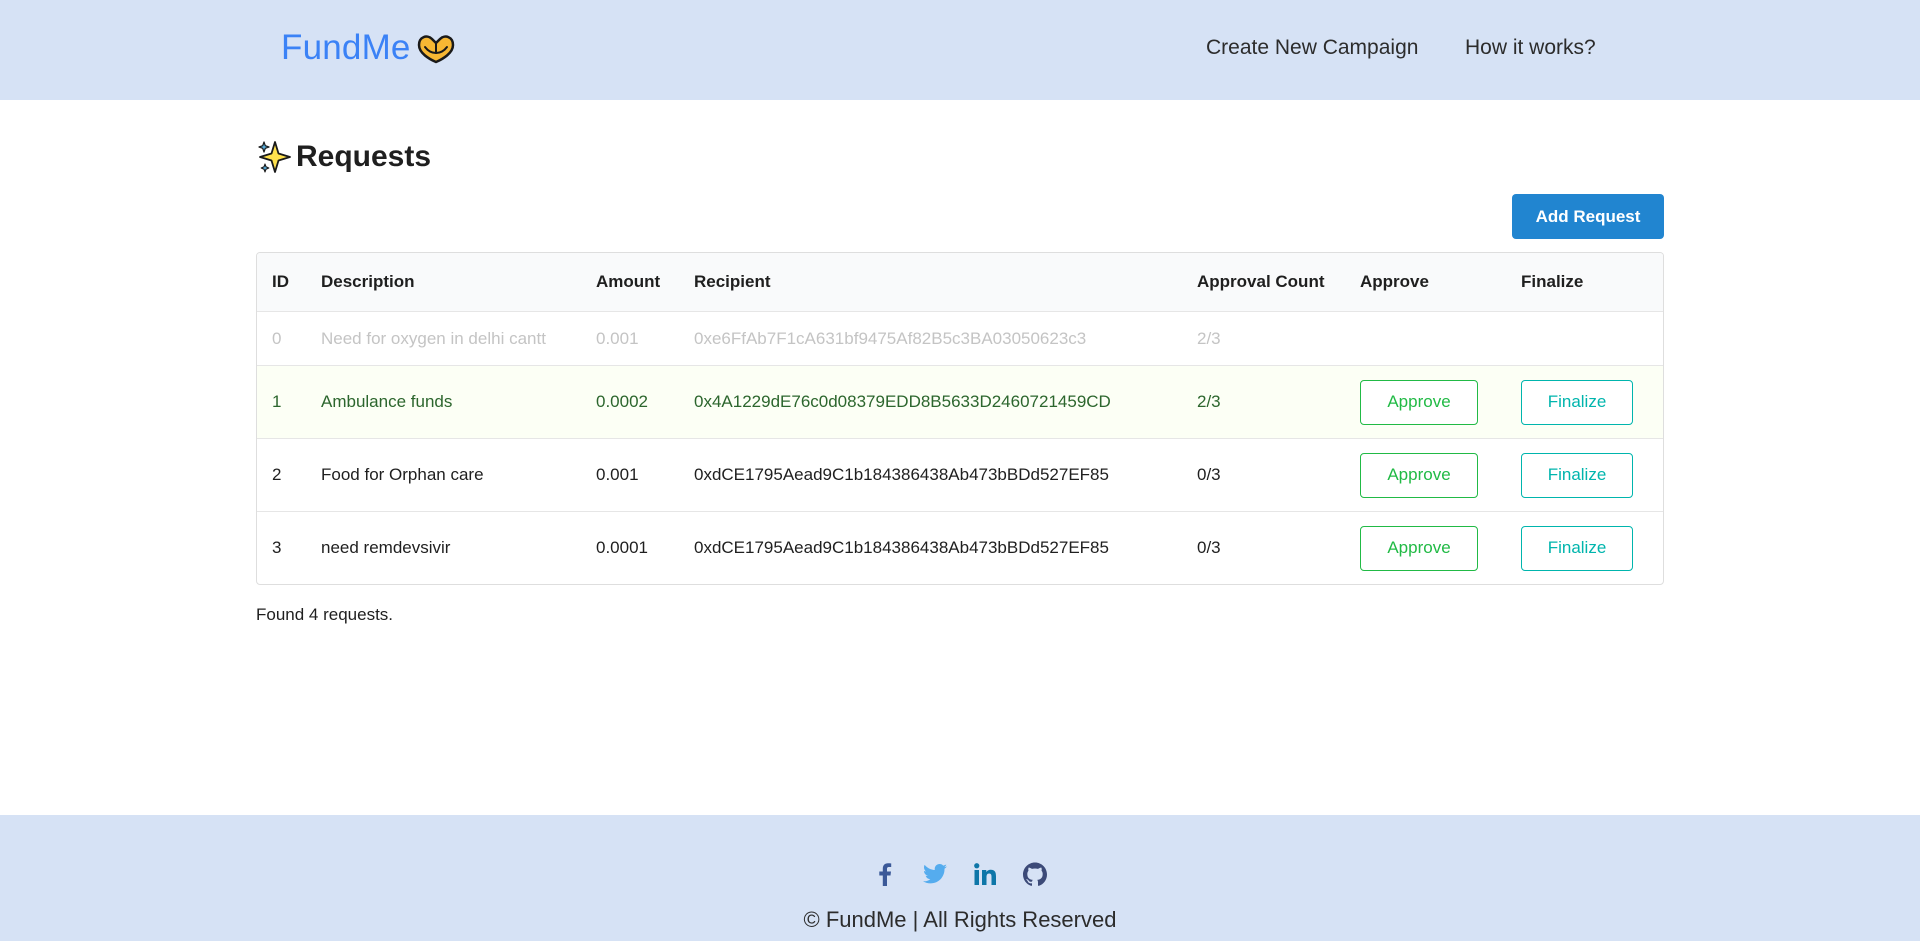 The width and height of the screenshot is (1920, 941). Describe the element at coordinates (277, 338) in the screenshot. I see `cell-id: 0` at that location.